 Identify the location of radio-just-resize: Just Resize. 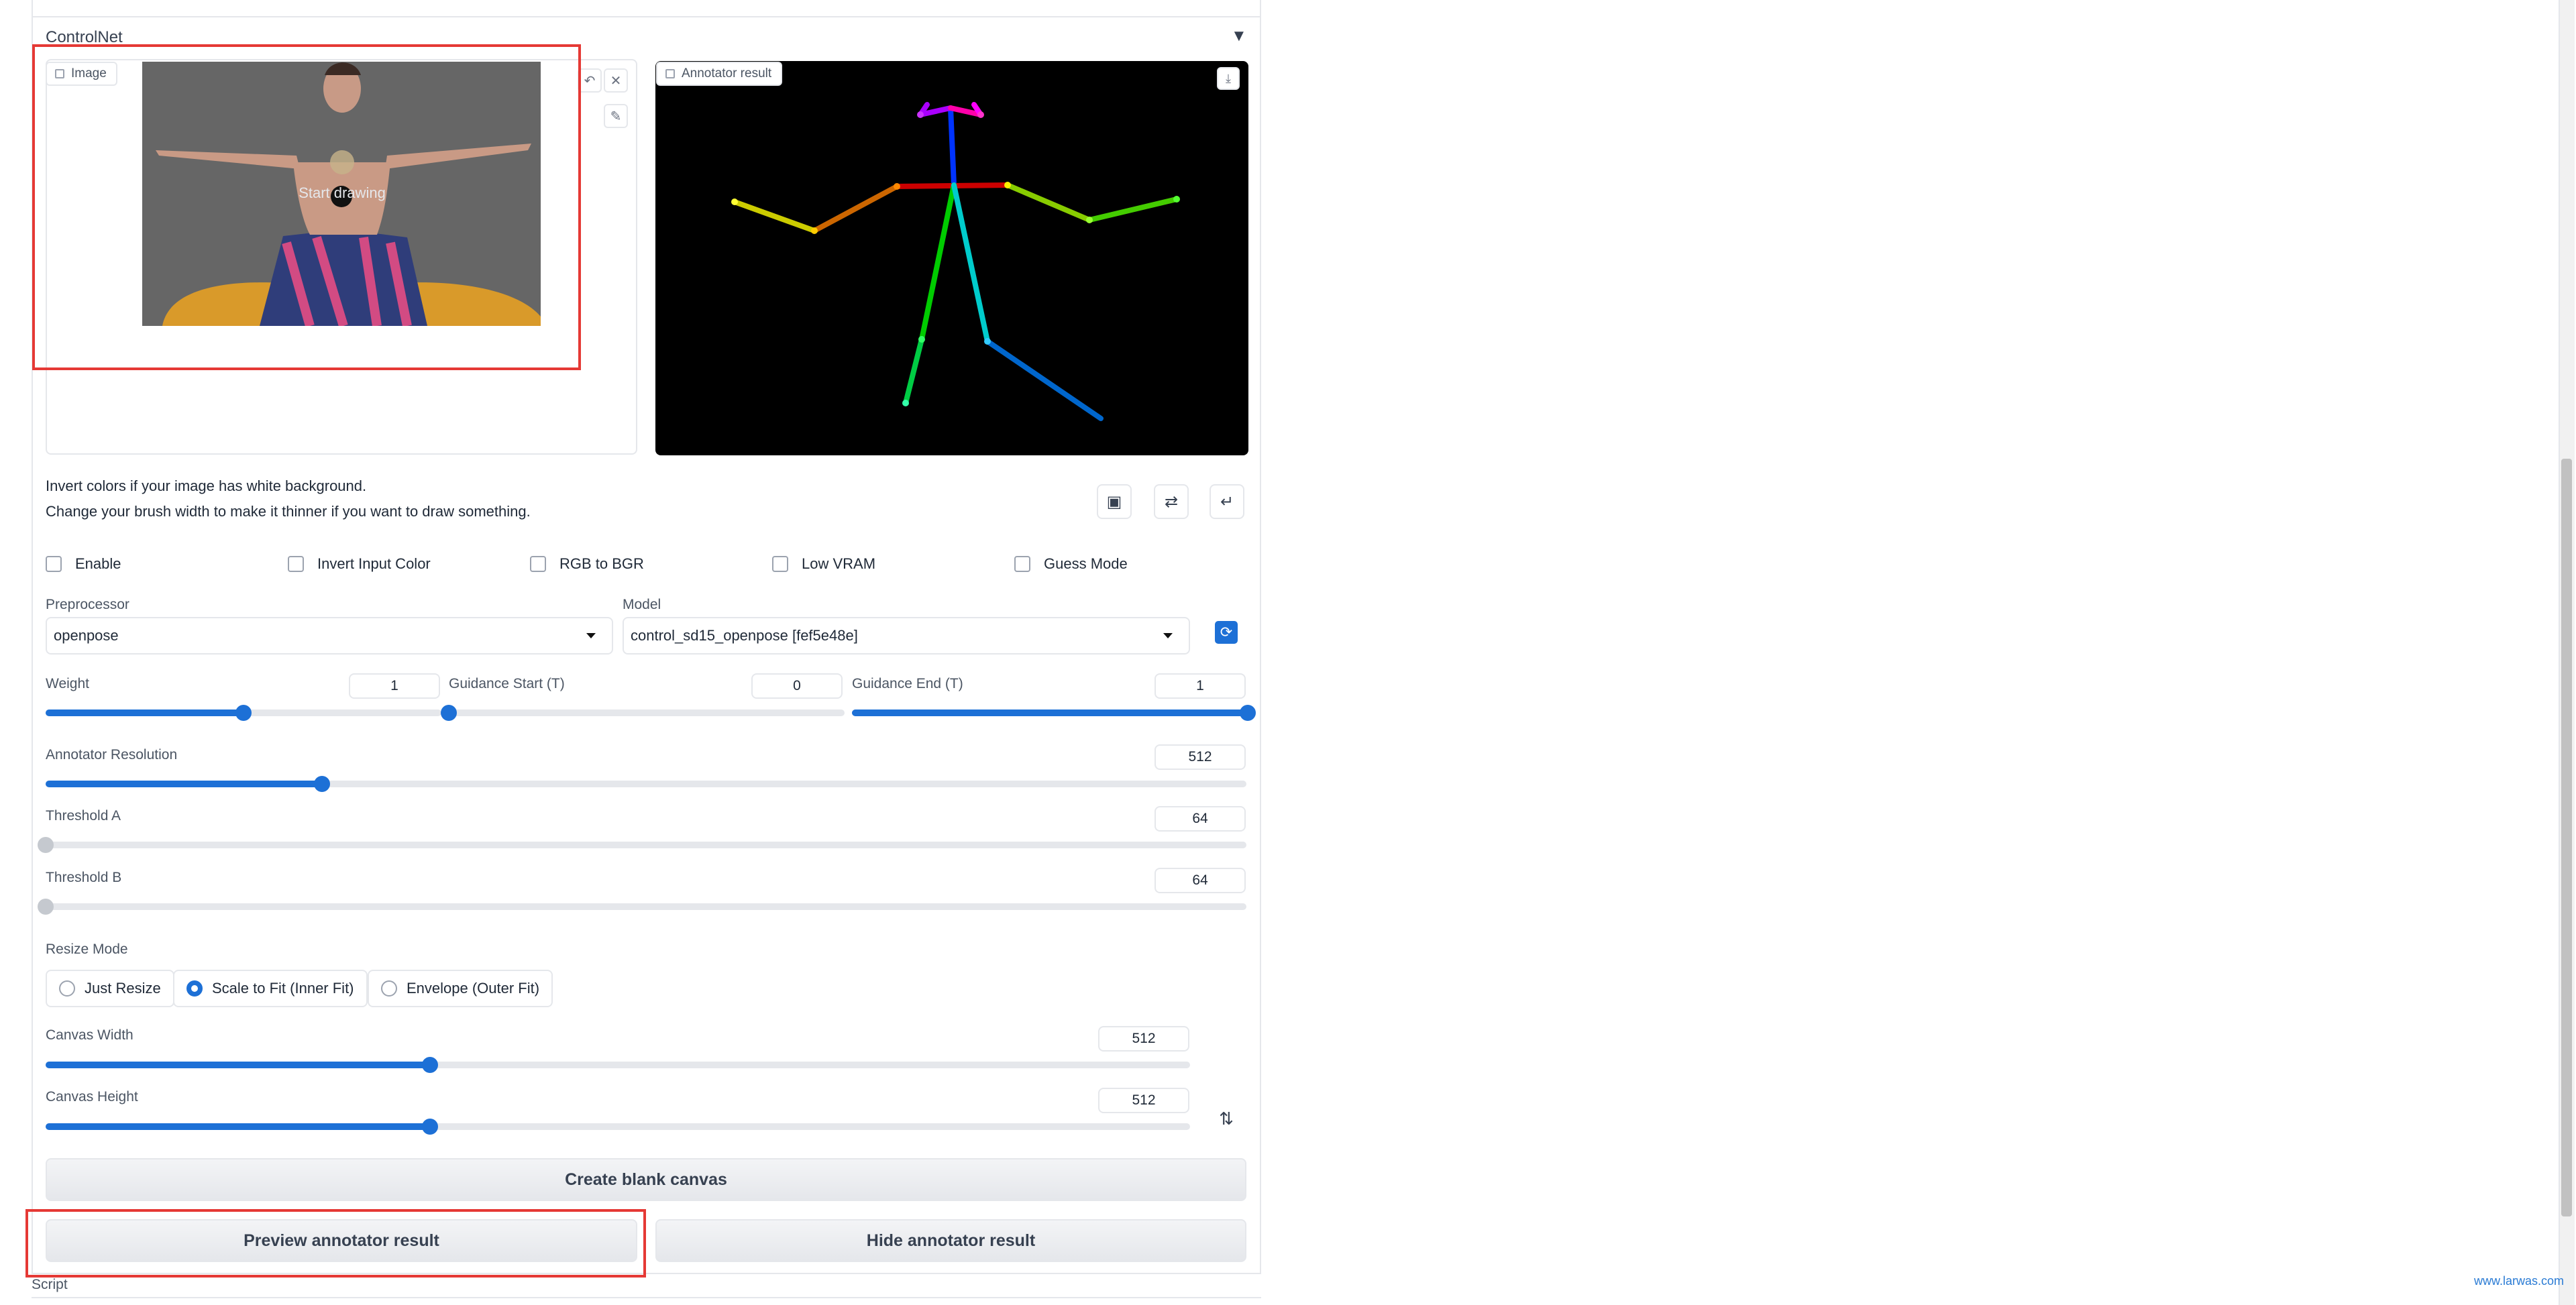
(110, 988).